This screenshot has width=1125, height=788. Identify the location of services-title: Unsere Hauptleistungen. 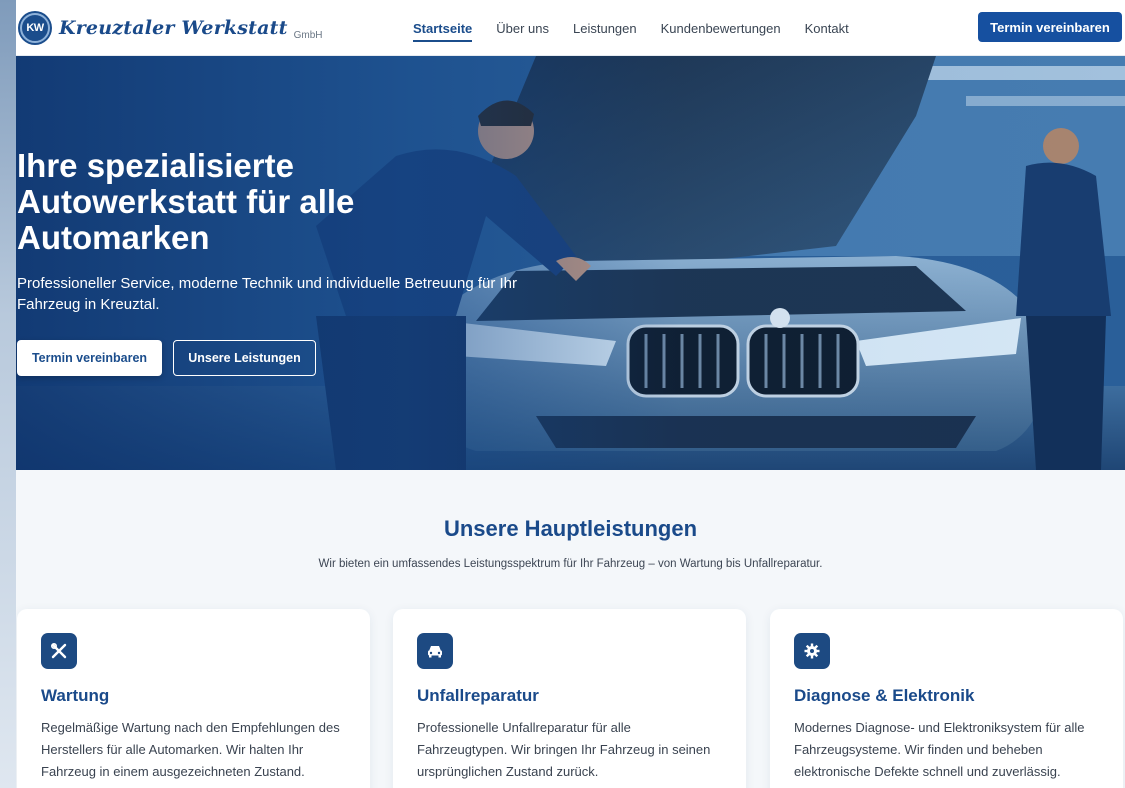
(570, 528).